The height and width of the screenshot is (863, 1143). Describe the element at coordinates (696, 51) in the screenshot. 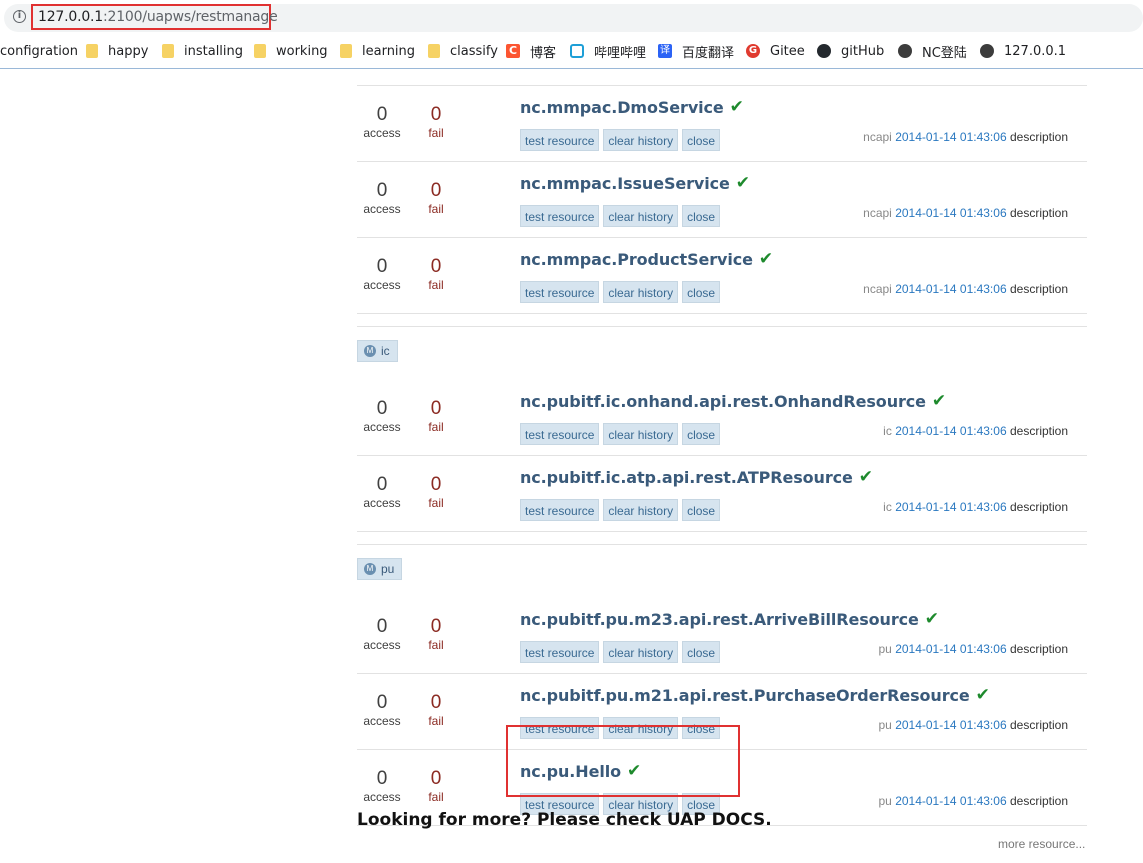

I see `bookmark-8: 译百度翻译` at that location.